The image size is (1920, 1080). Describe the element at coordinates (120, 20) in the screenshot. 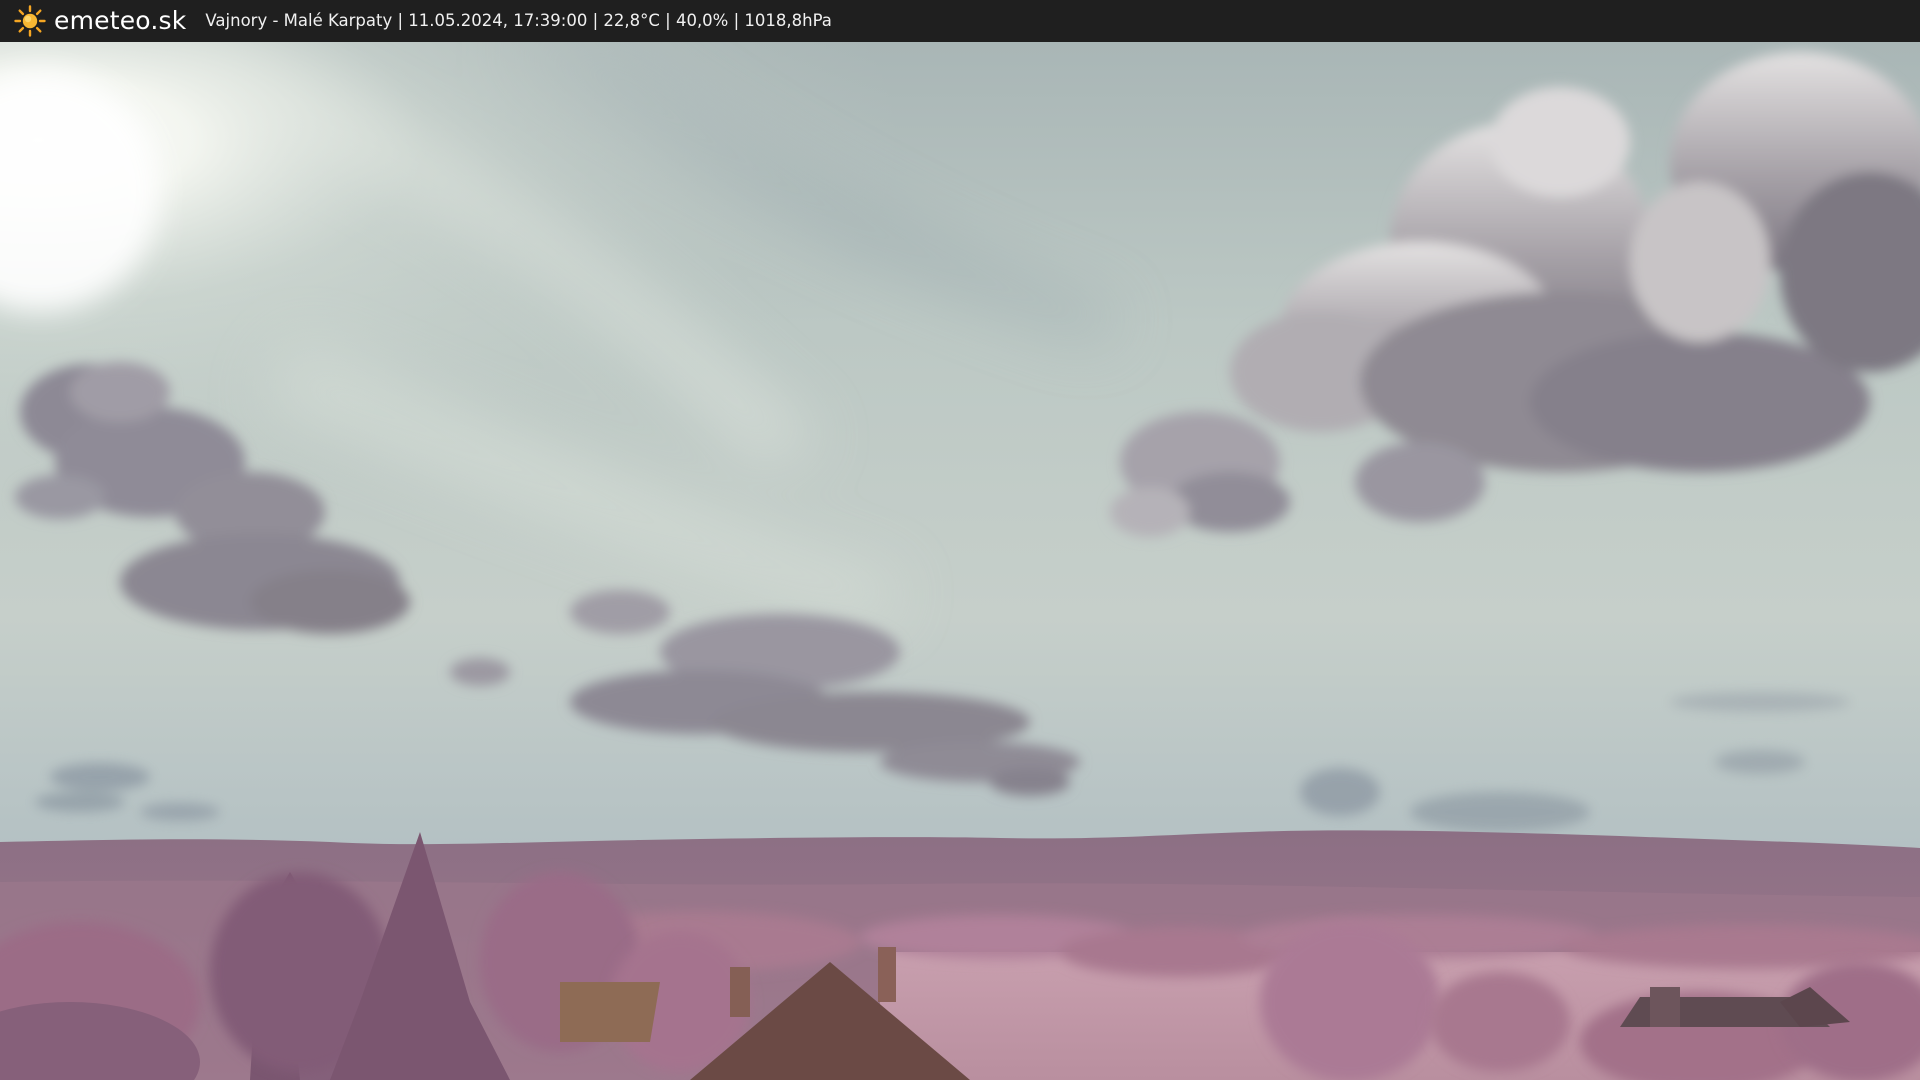

I see `brand-name: emeteo.sk` at that location.